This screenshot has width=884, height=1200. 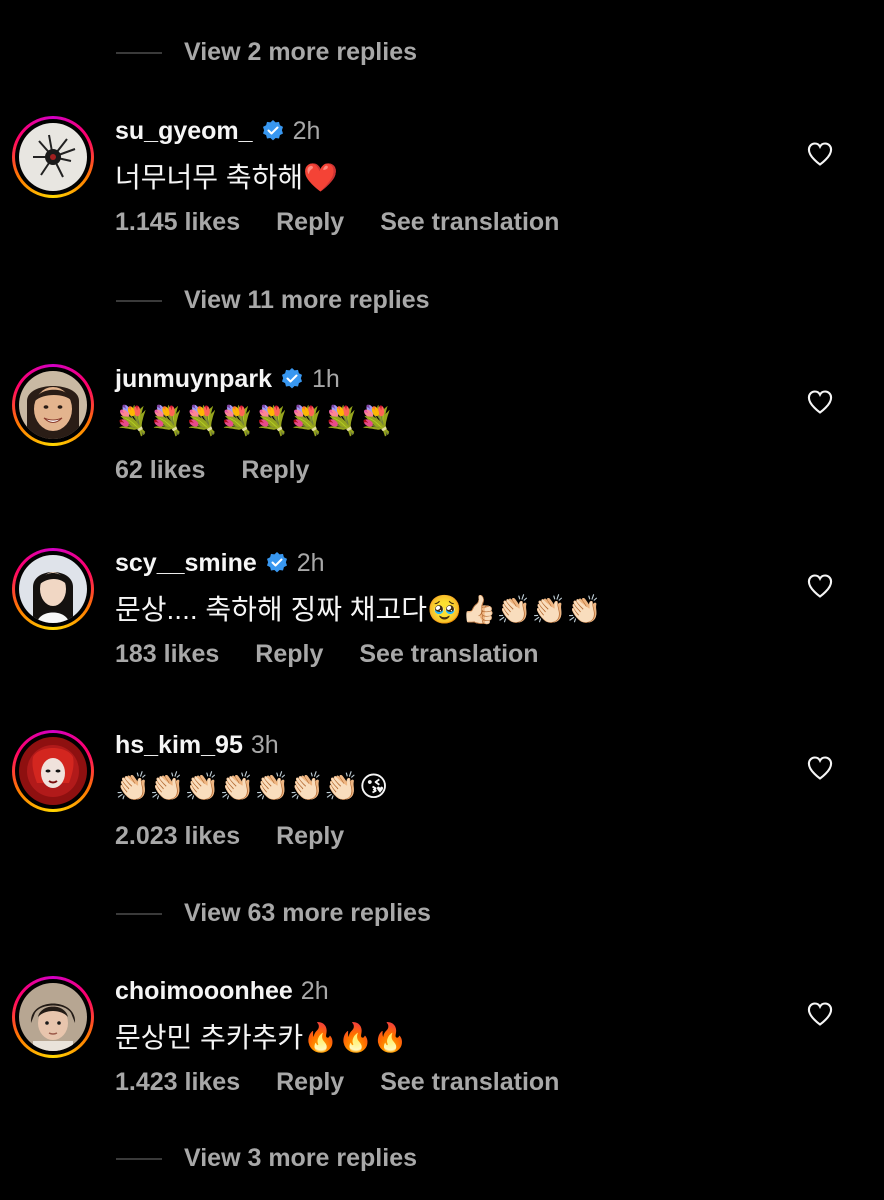 I want to click on comment-actions: 2.023 likes Reply, so click(x=229, y=836).